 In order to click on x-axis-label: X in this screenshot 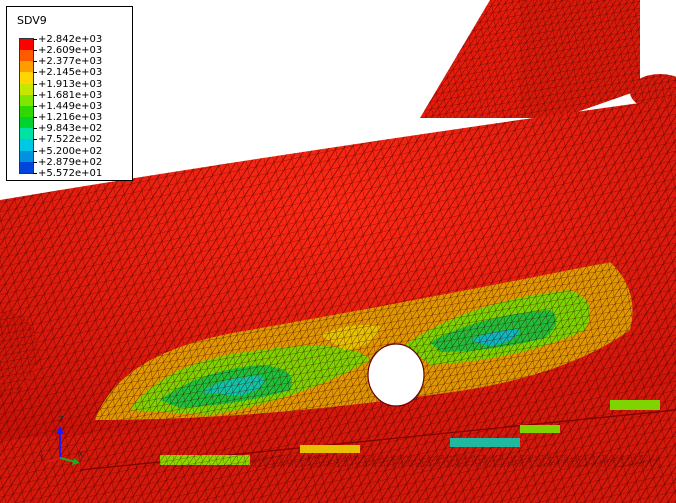, I will do `click(81, 454)`.